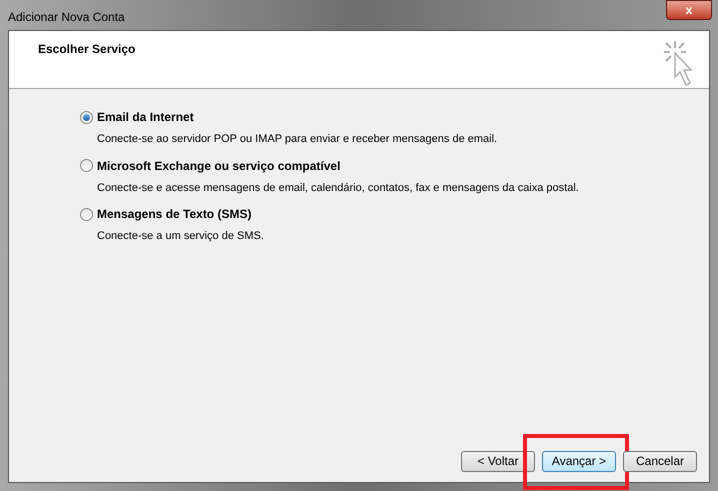 This screenshot has height=491, width=718. I want to click on wizard-button: < Voltar, so click(498, 461).